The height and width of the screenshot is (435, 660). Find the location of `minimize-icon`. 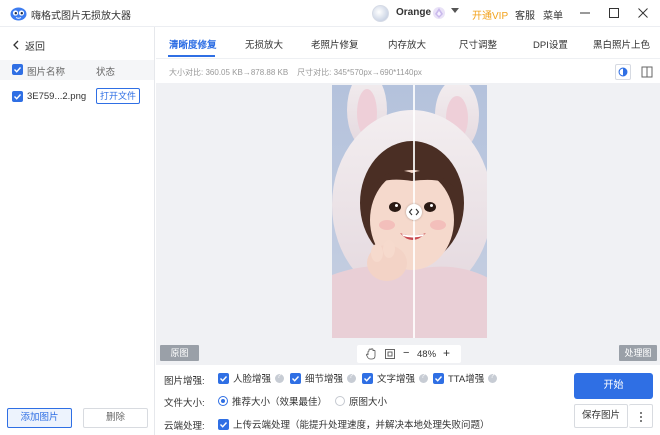

minimize-icon is located at coordinates (585, 13).